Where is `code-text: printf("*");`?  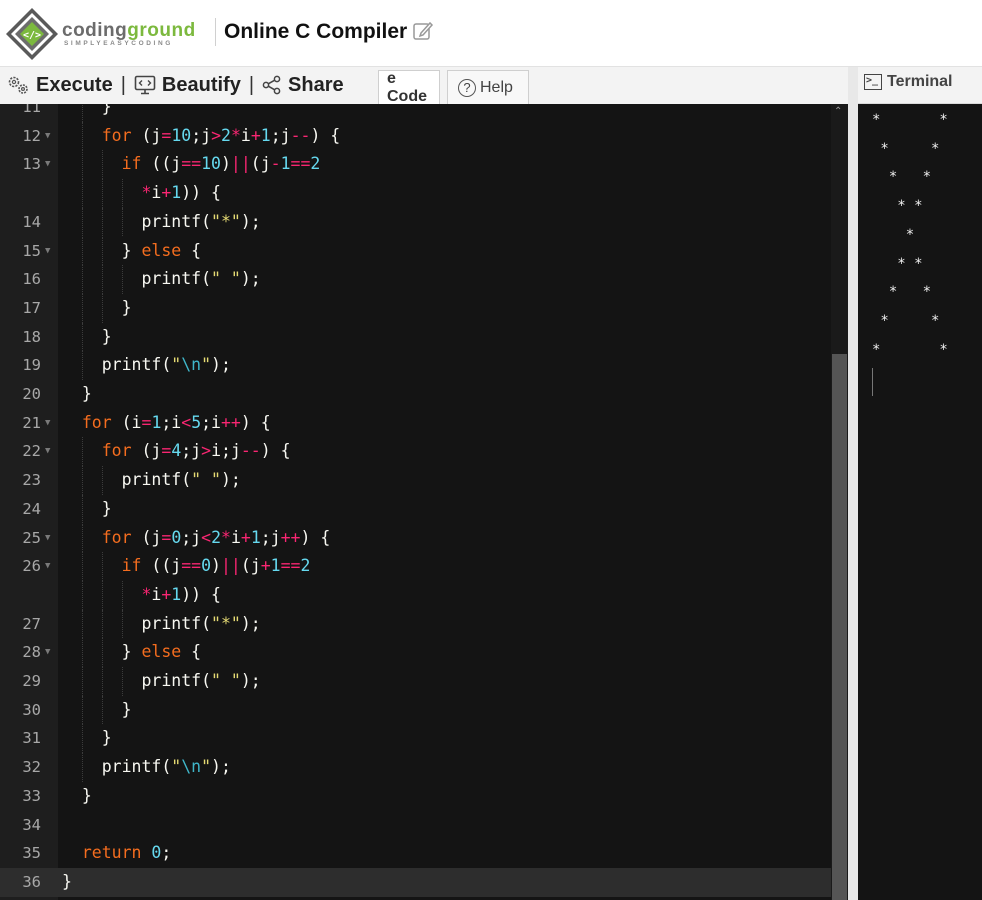
code-text: printf("*"); is located at coordinates (161, 623).